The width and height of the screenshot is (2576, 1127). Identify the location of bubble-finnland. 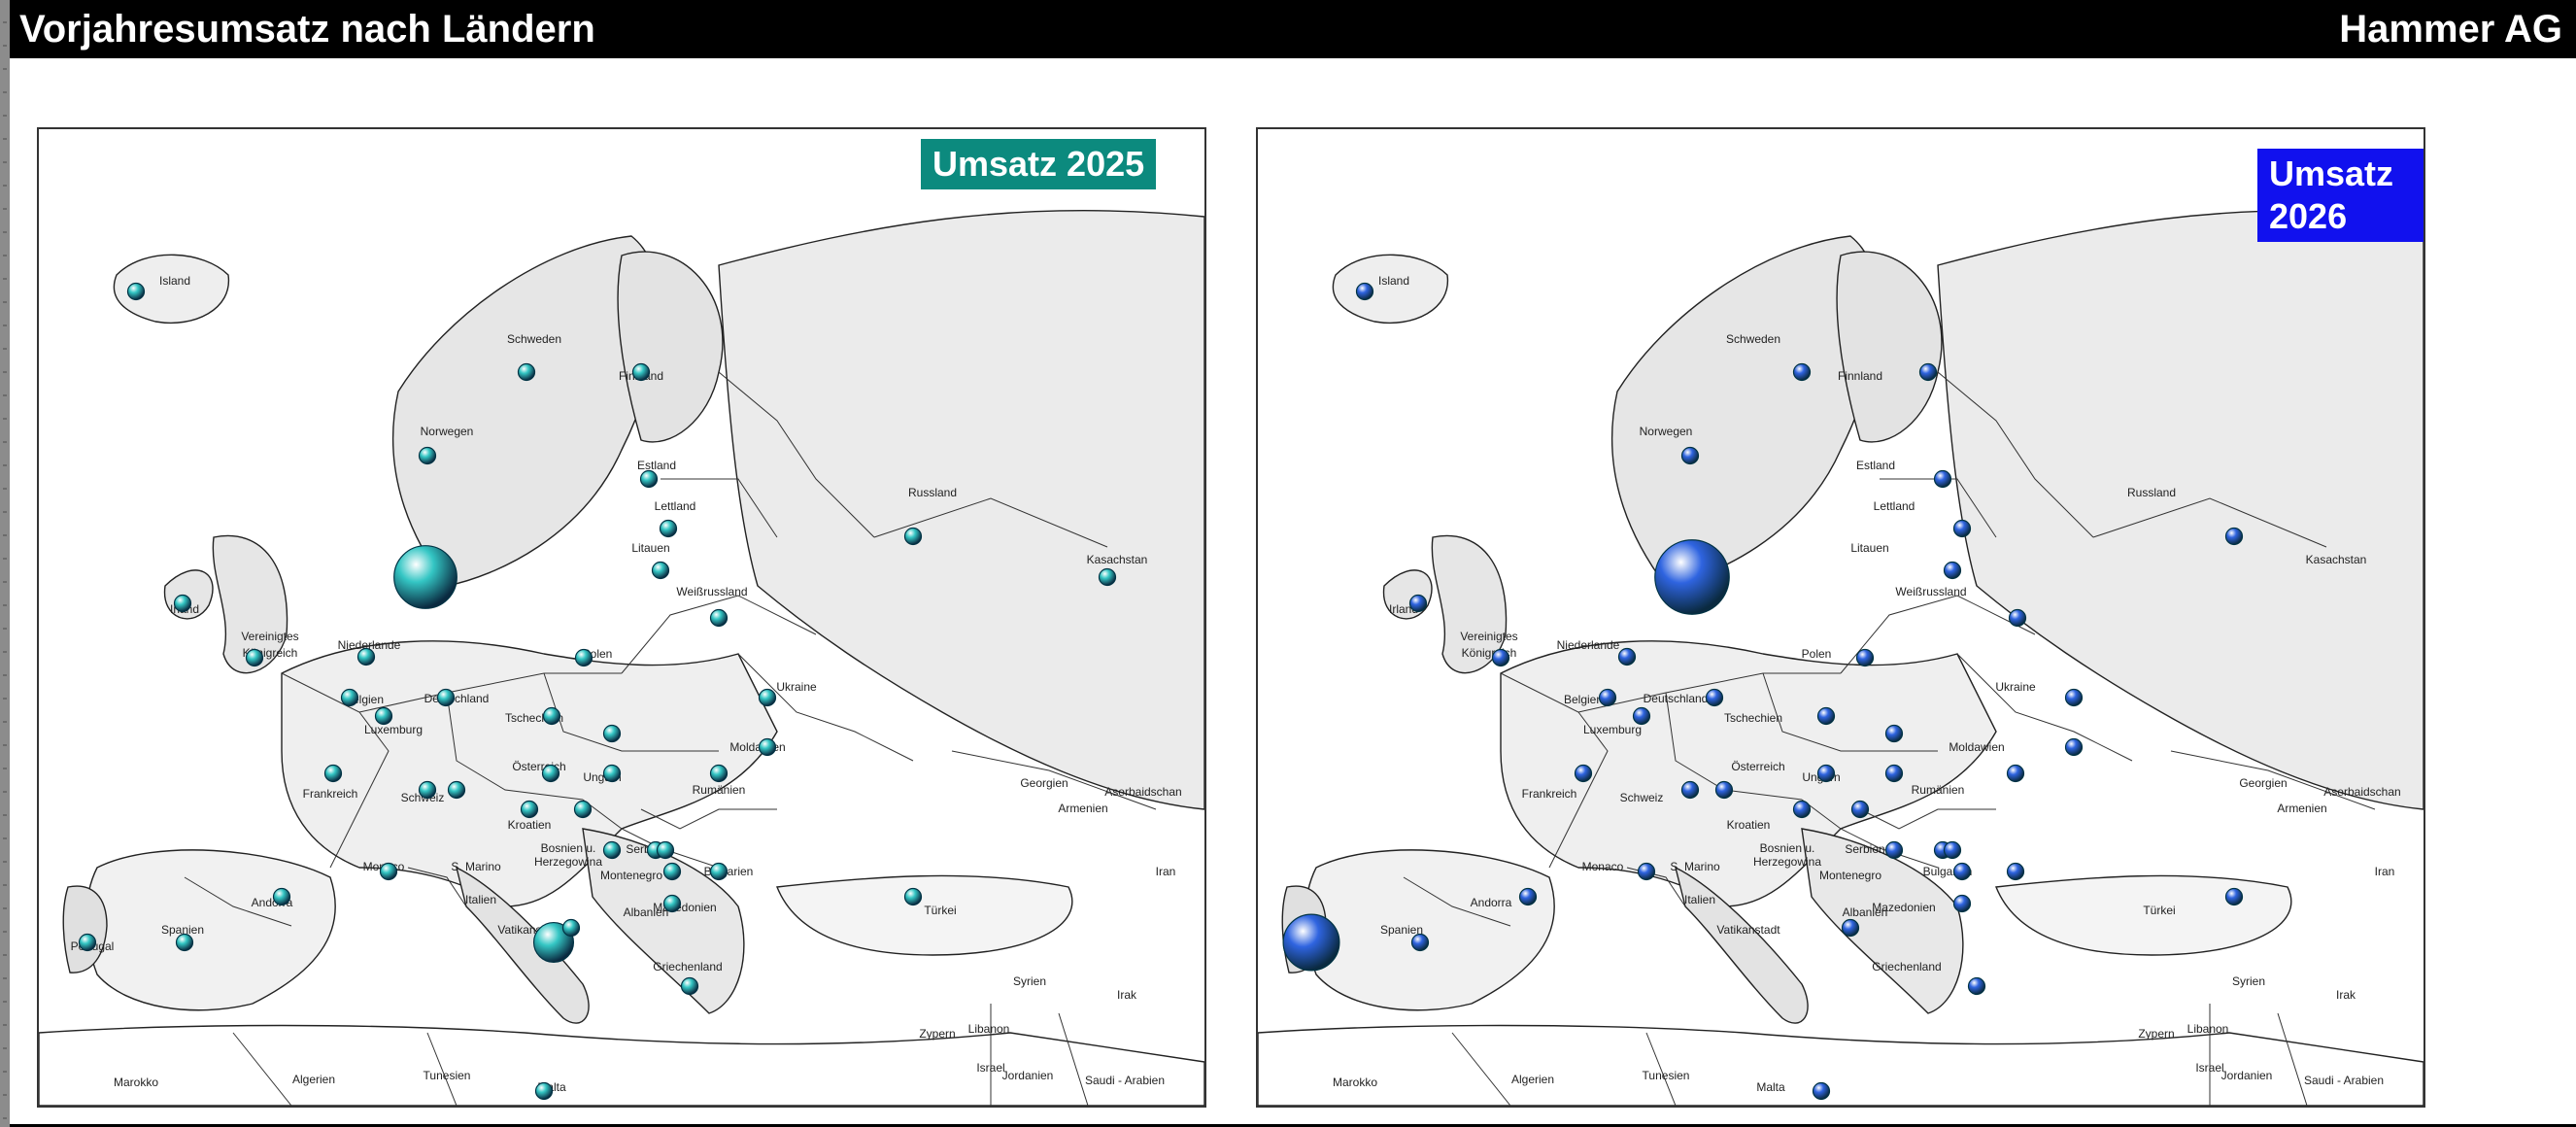
(641, 372).